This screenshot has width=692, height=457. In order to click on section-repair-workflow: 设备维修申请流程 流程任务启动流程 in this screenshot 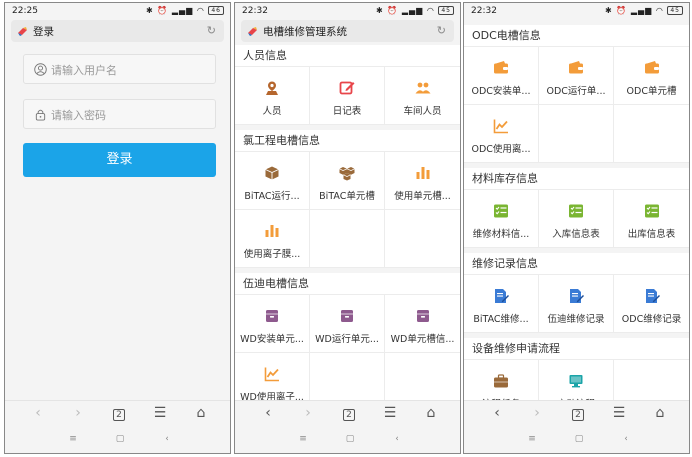, I will do `click(576, 369)`.